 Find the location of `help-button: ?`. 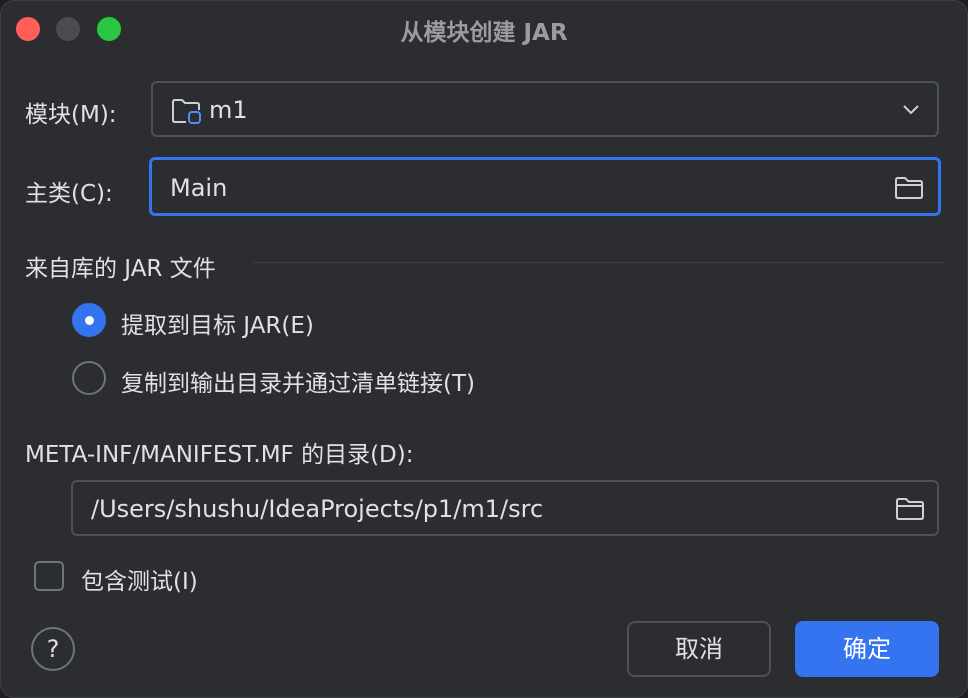

help-button: ? is located at coordinates (53, 649).